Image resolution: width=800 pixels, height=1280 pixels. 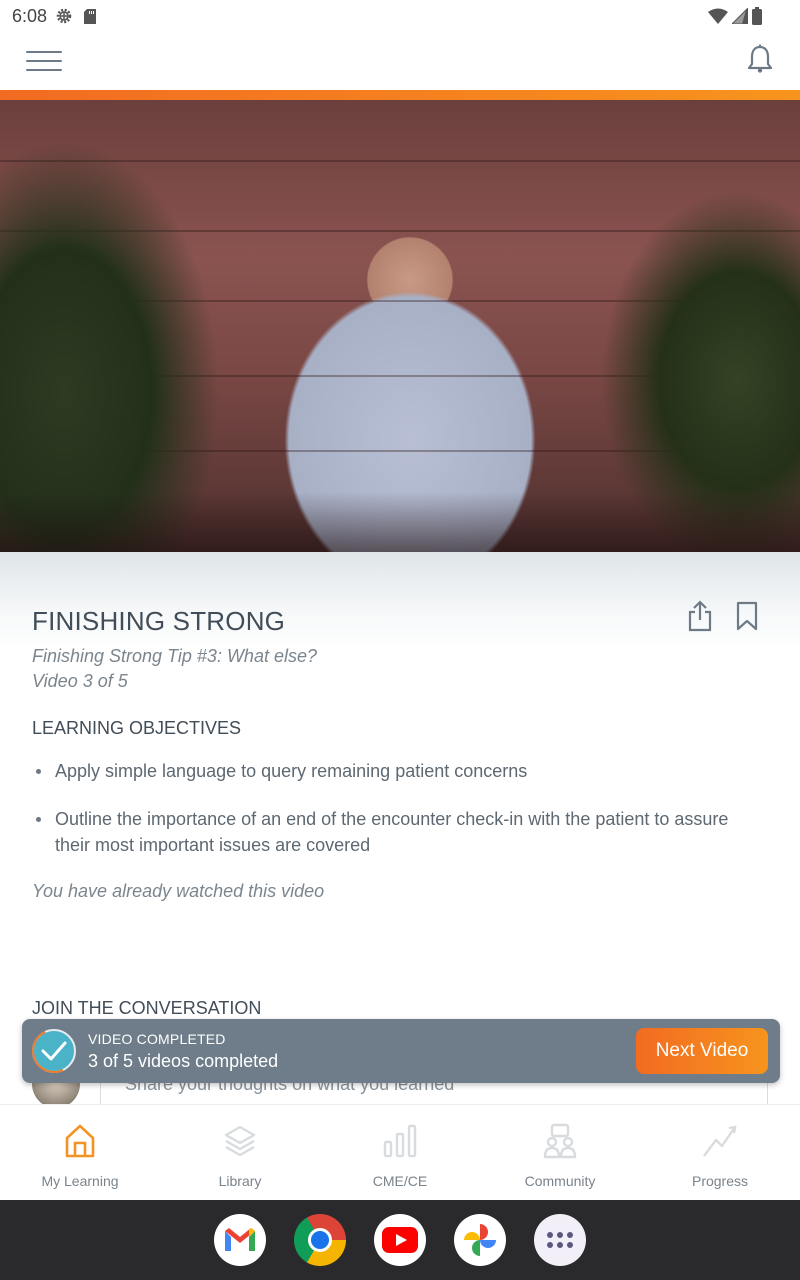 I want to click on android-dock, so click(x=400, y=1240).